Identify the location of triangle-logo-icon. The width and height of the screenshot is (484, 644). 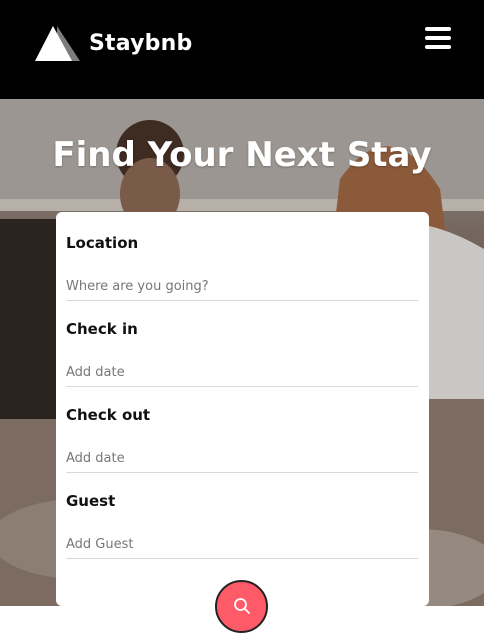
(57, 43).